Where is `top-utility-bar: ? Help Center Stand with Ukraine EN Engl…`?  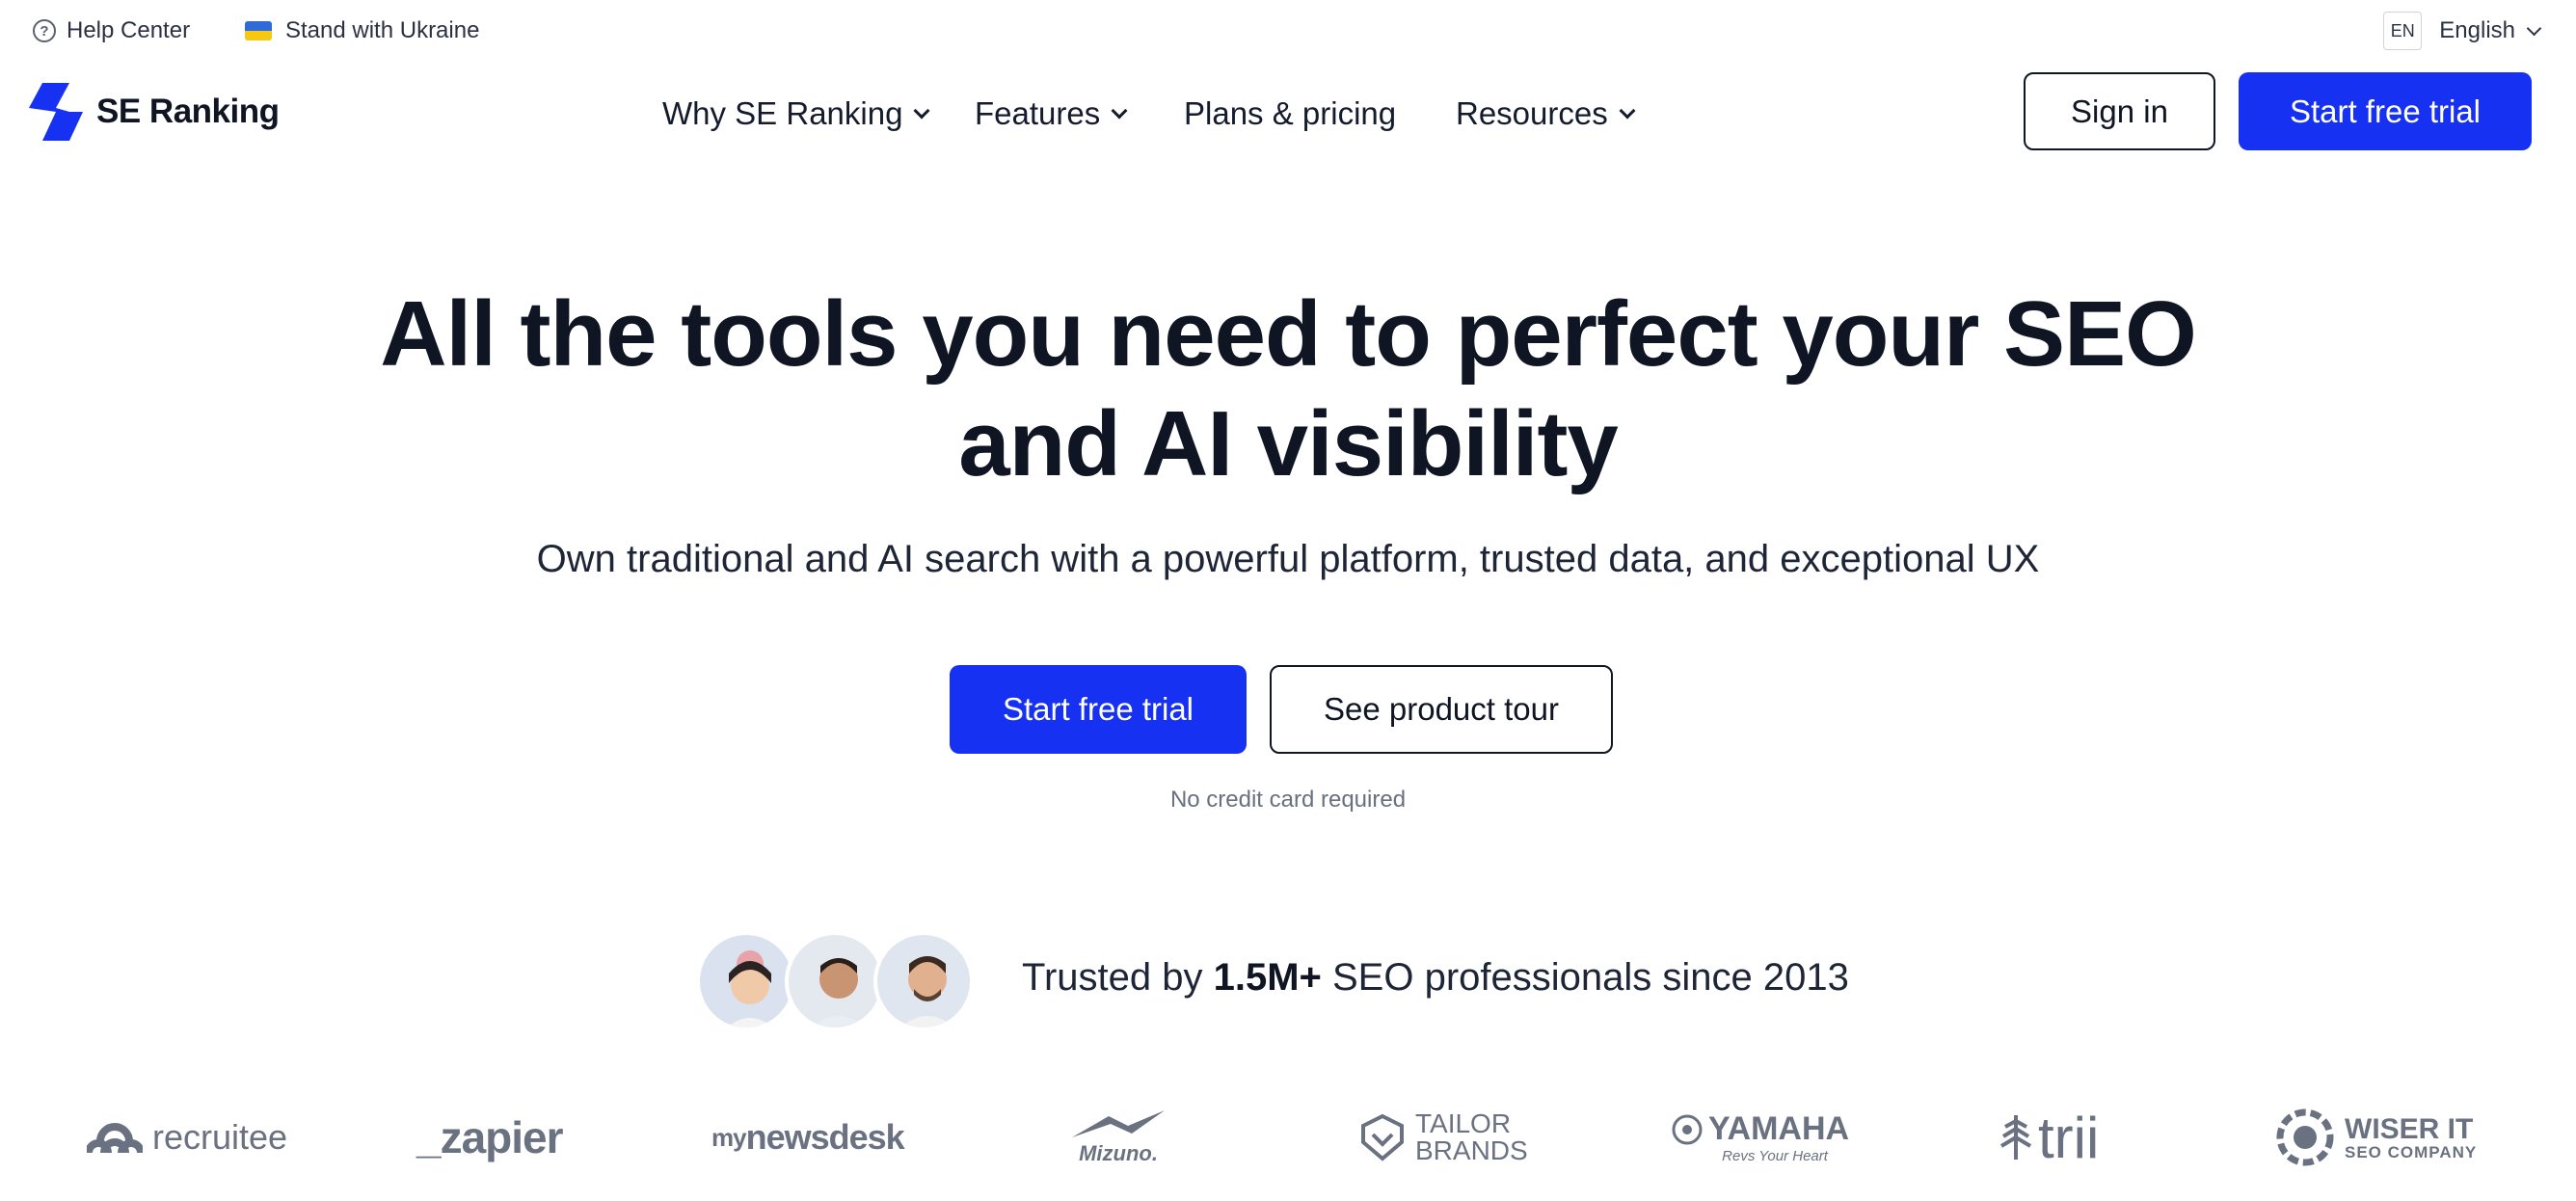 top-utility-bar: ? Help Center Stand with Ukraine EN Engl… is located at coordinates (1288, 31).